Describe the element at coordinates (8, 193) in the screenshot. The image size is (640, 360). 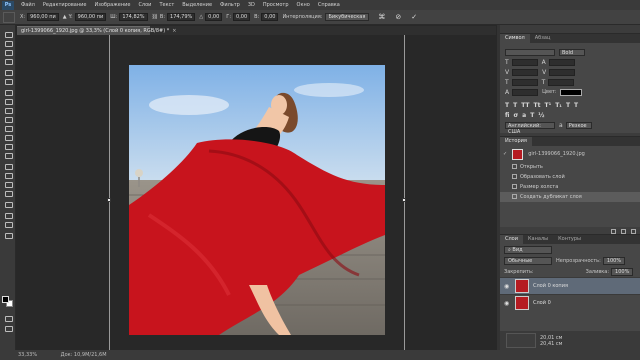
I see `shape-tool-icon` at that location.